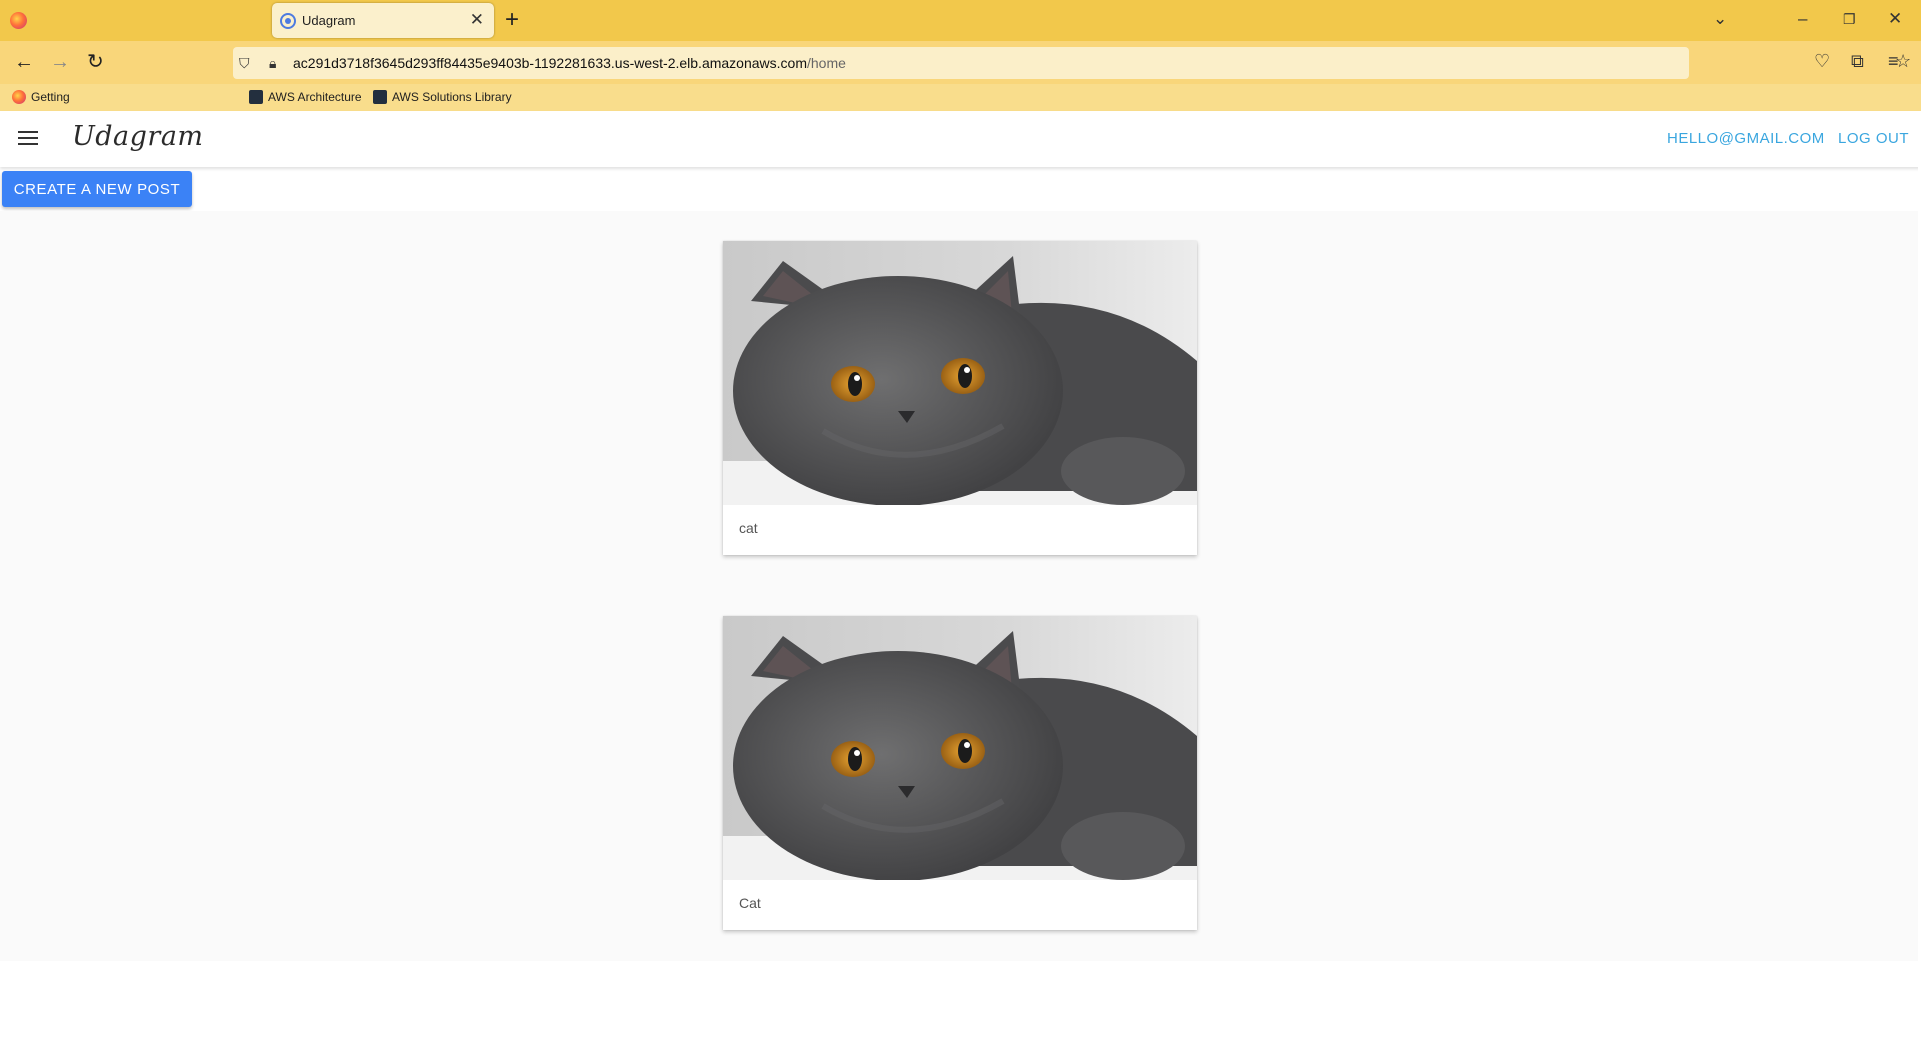 This screenshot has width=1921, height=1048. I want to click on logout-button: LOG OUT, so click(1873, 138).